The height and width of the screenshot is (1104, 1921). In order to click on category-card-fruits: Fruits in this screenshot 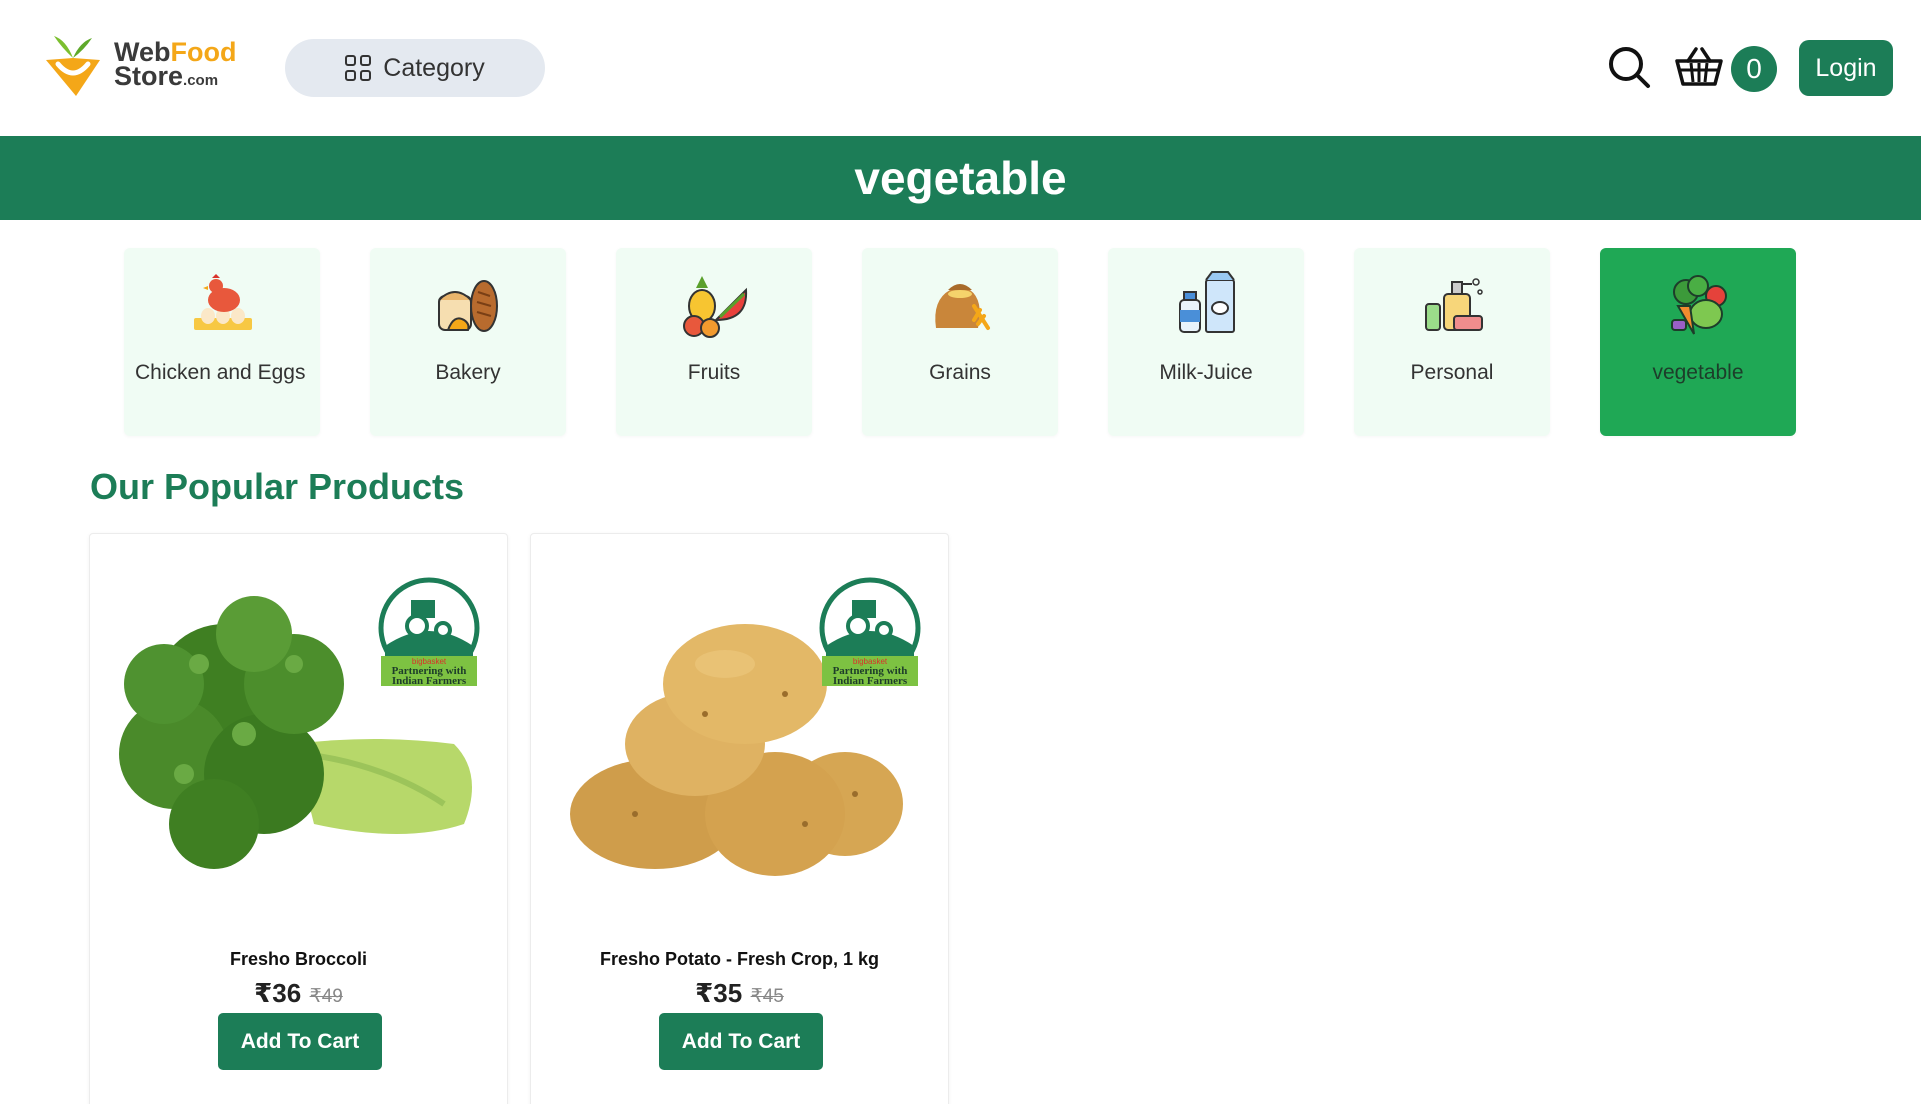, I will do `click(714, 342)`.